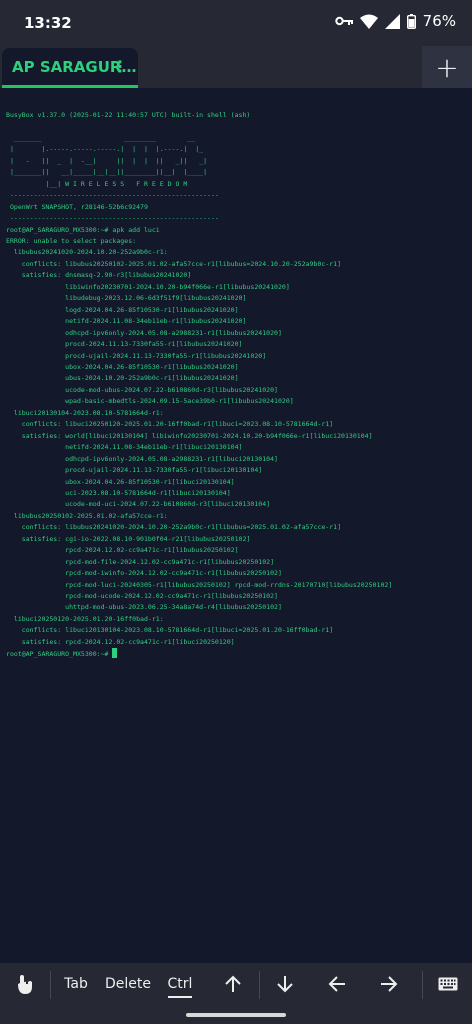 The height and width of the screenshot is (1024, 472). I want to click on delete-key: Delete, so click(128, 984).